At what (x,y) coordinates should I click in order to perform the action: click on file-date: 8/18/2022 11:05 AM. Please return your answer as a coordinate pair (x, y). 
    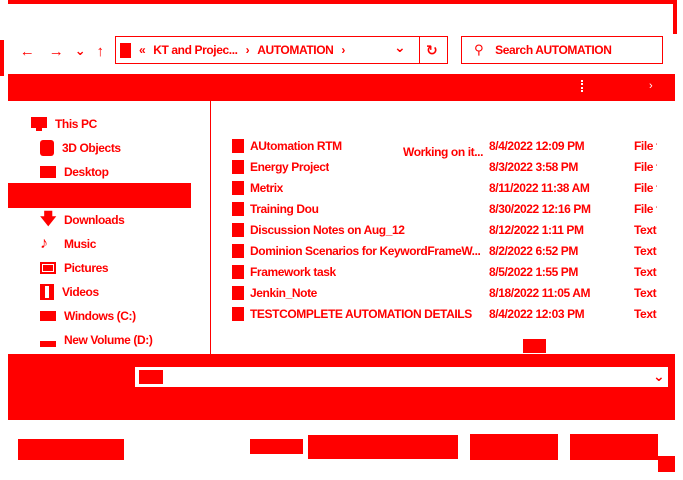
    Looking at the image, I should click on (540, 293).